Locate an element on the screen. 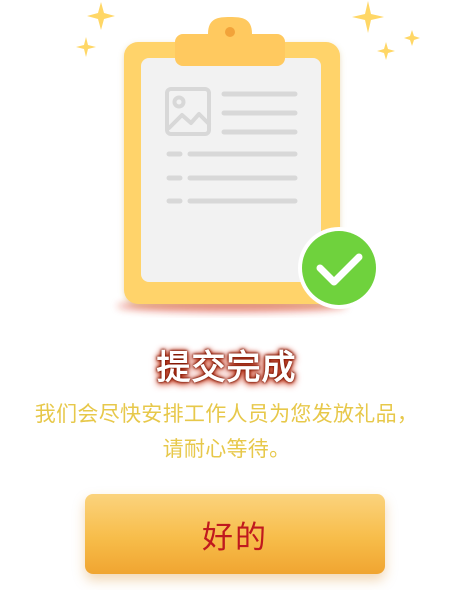 The width and height of the screenshot is (453, 590). dialog-message: 我们会尽快安排工作人员为您发放礼品， 请耐心等待。 is located at coordinates (226, 432).